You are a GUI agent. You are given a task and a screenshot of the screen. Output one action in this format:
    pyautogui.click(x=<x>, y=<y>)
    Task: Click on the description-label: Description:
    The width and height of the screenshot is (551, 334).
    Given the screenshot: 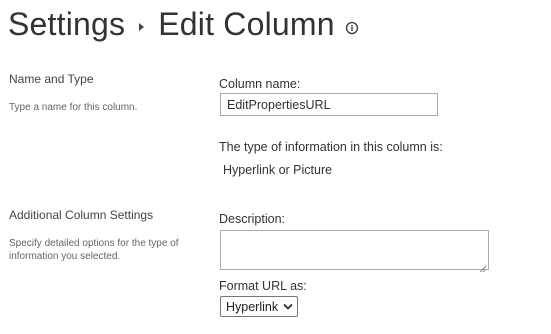 What is the action you would take?
    pyautogui.click(x=252, y=219)
    